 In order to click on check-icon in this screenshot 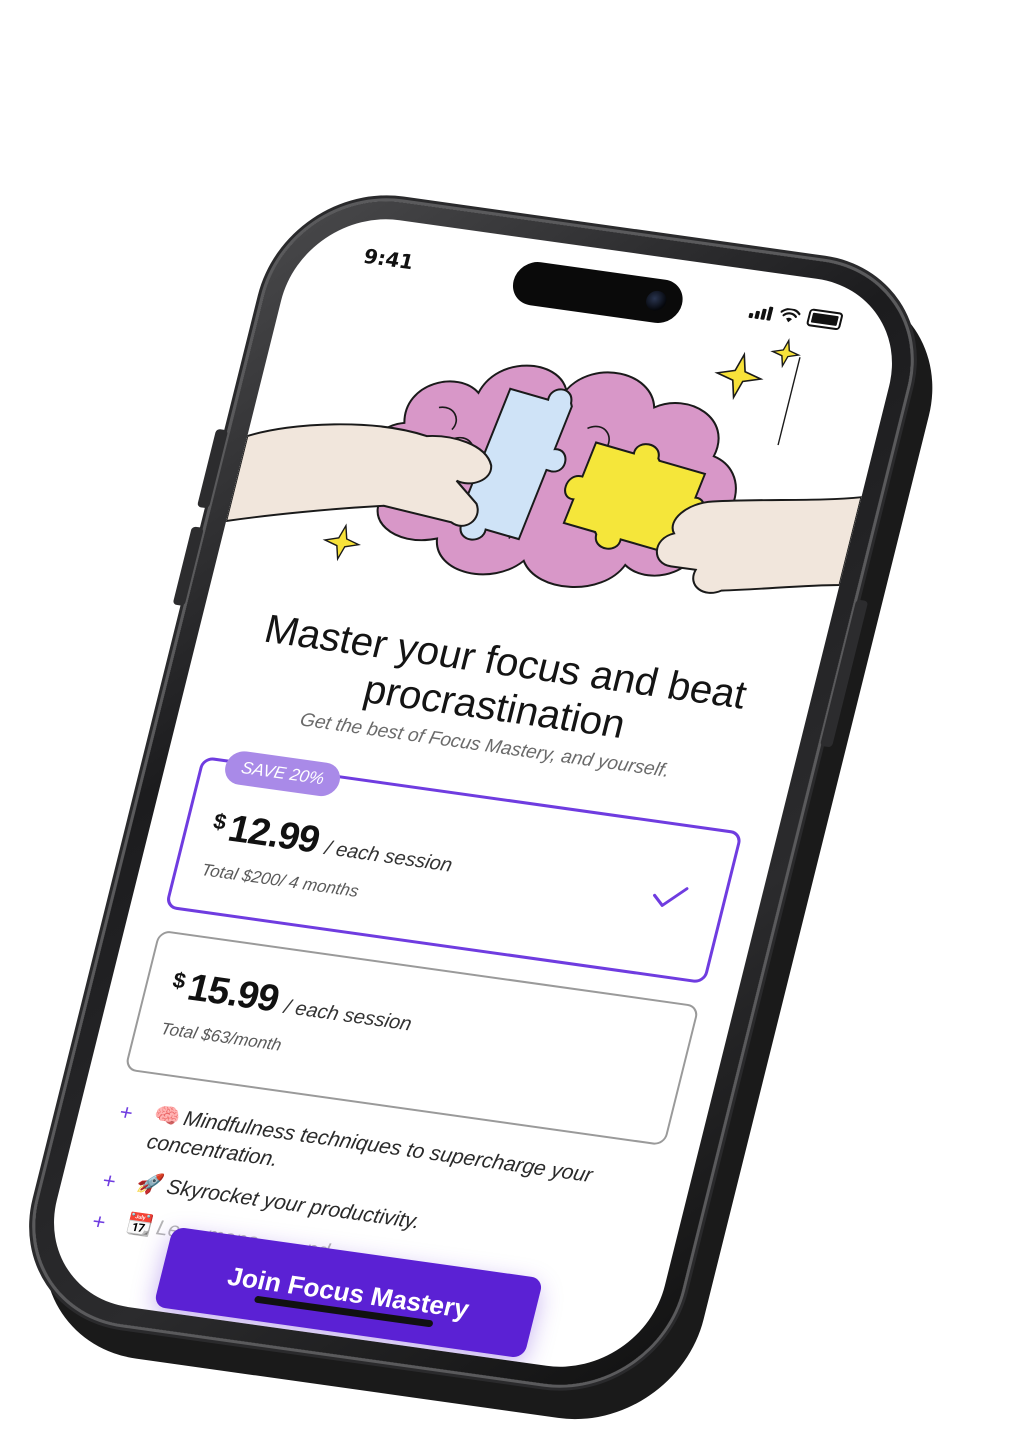, I will do `click(671, 897)`.